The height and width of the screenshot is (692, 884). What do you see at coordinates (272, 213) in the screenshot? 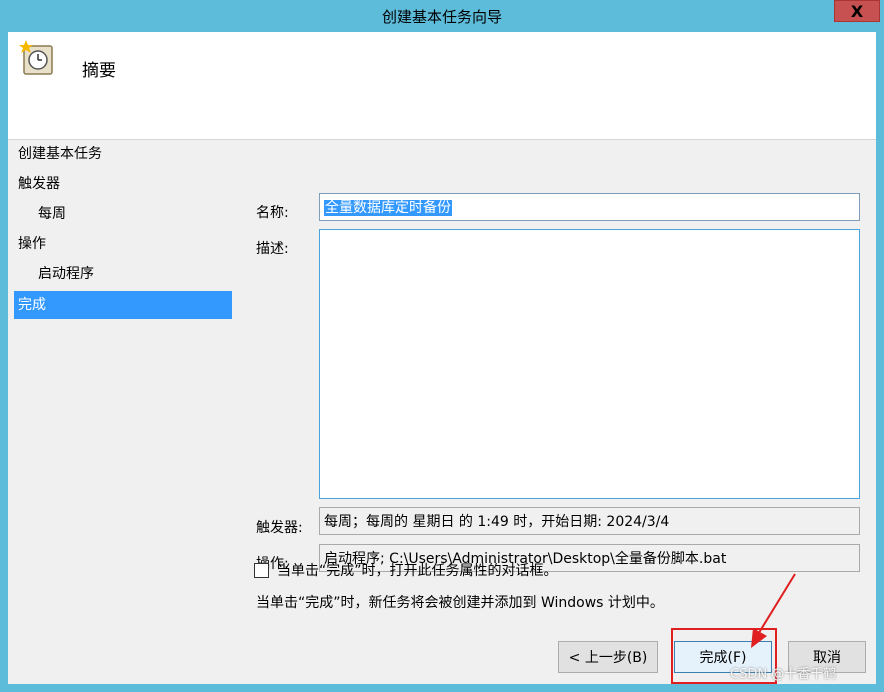
I see `name-label: 名称:` at bounding box center [272, 213].